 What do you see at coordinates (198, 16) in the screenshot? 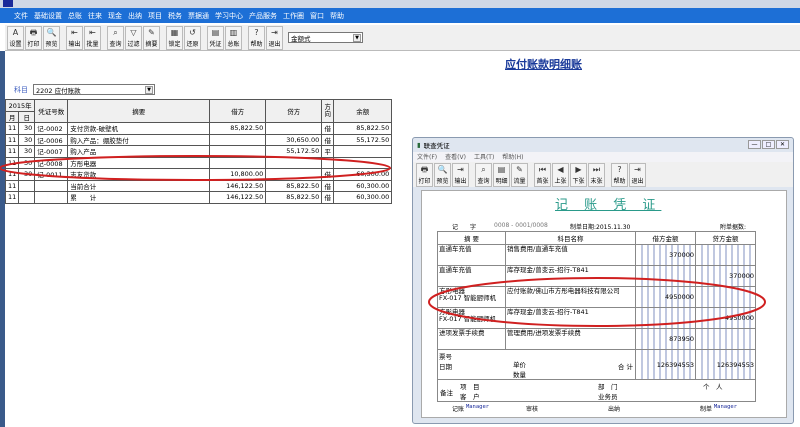
I see `menu-item-8: 票据通` at bounding box center [198, 16].